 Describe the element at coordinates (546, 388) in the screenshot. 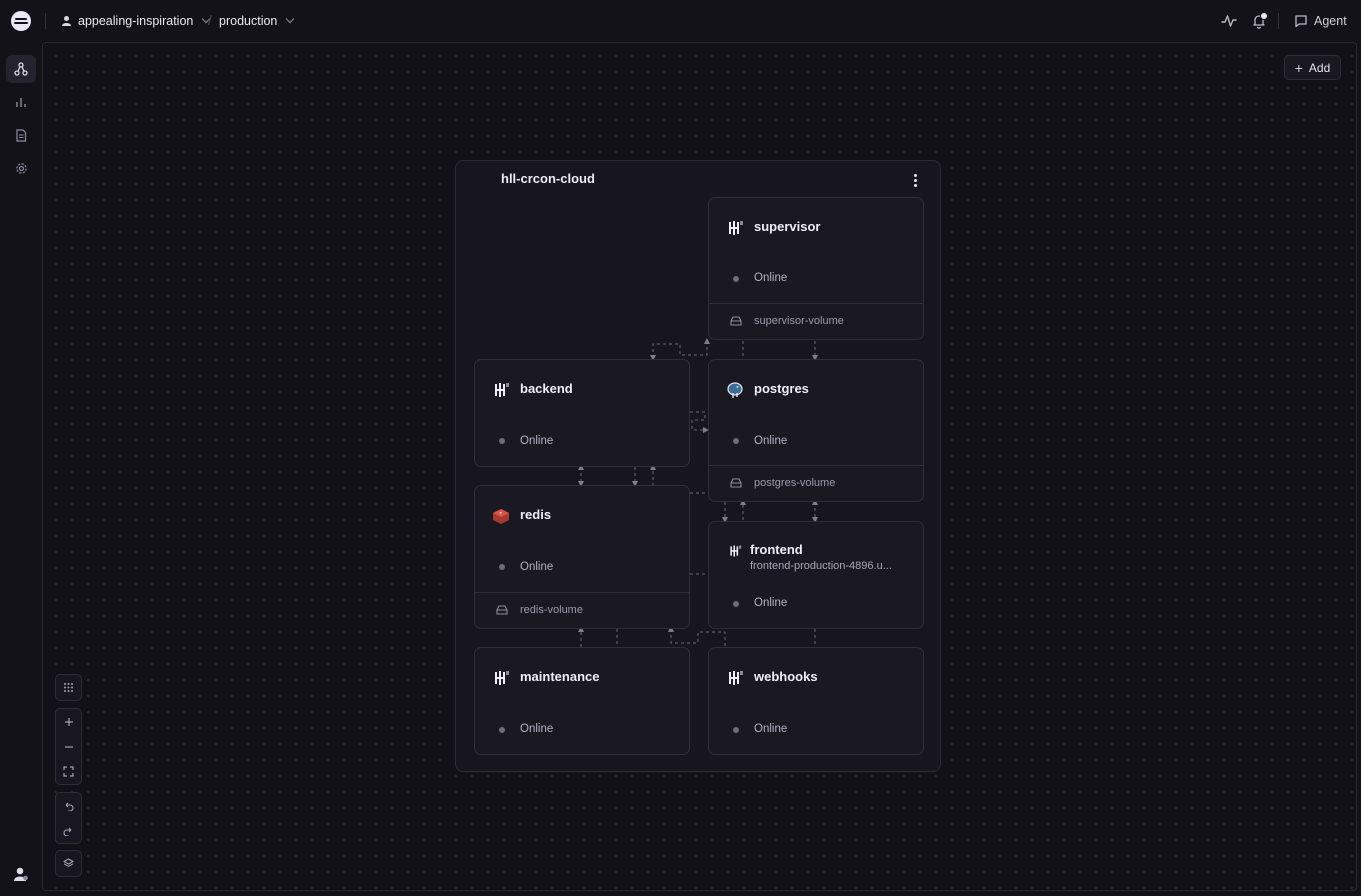

I see `service-name: backend` at that location.